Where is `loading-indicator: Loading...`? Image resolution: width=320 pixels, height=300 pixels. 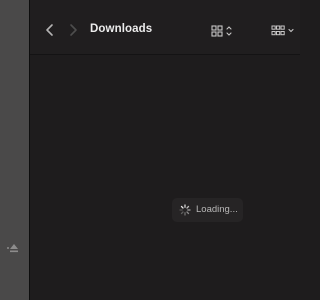
loading-indicator: Loading... is located at coordinates (207, 210).